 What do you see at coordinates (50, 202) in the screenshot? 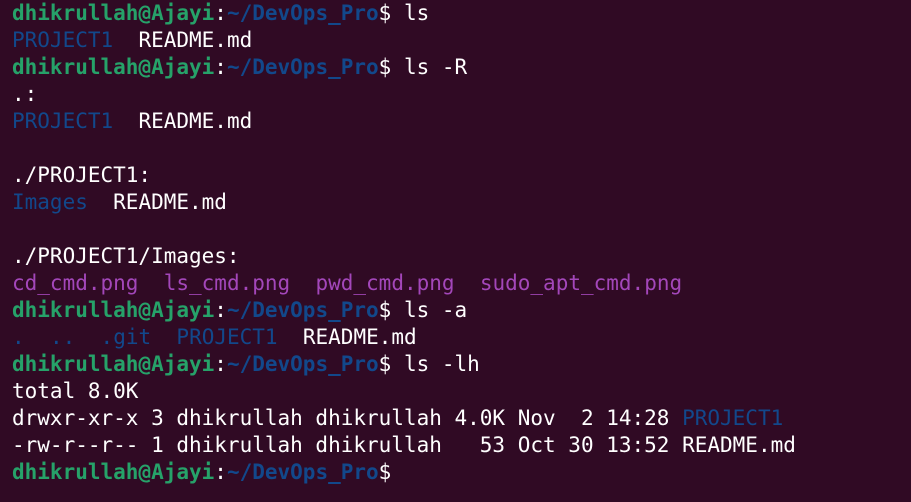
I see `directory-entry: Images` at bounding box center [50, 202].